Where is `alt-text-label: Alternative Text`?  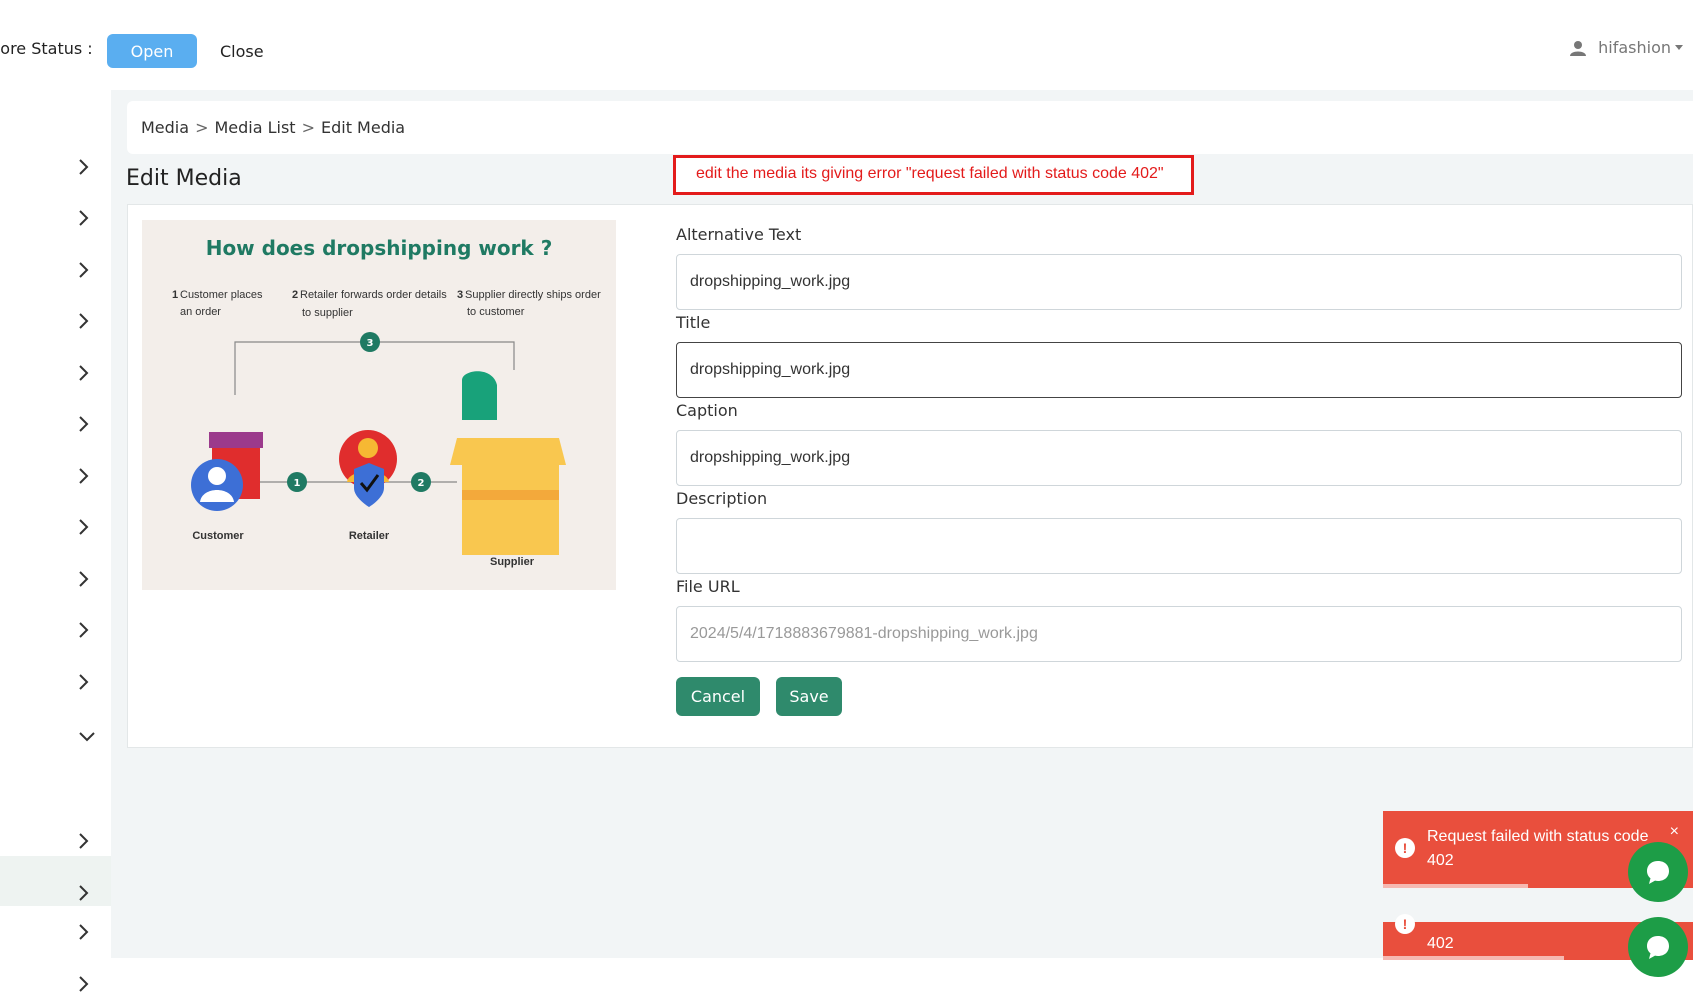 alt-text-label: Alternative Text is located at coordinates (739, 234).